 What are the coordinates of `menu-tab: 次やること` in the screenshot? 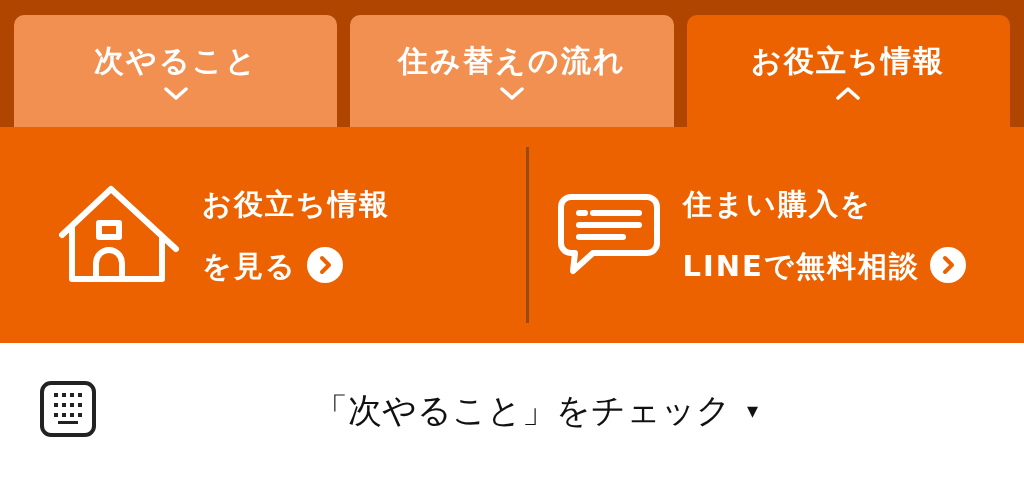 It's located at (176, 71).